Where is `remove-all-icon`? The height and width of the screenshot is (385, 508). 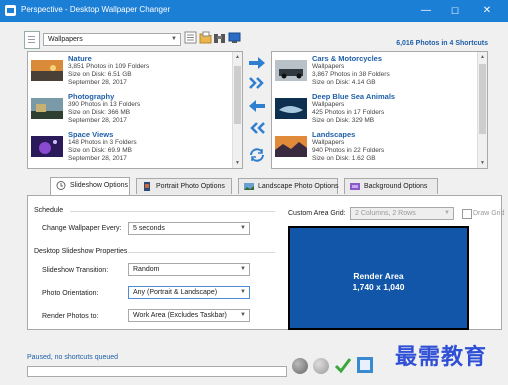
remove-all-icon is located at coordinates (257, 128).